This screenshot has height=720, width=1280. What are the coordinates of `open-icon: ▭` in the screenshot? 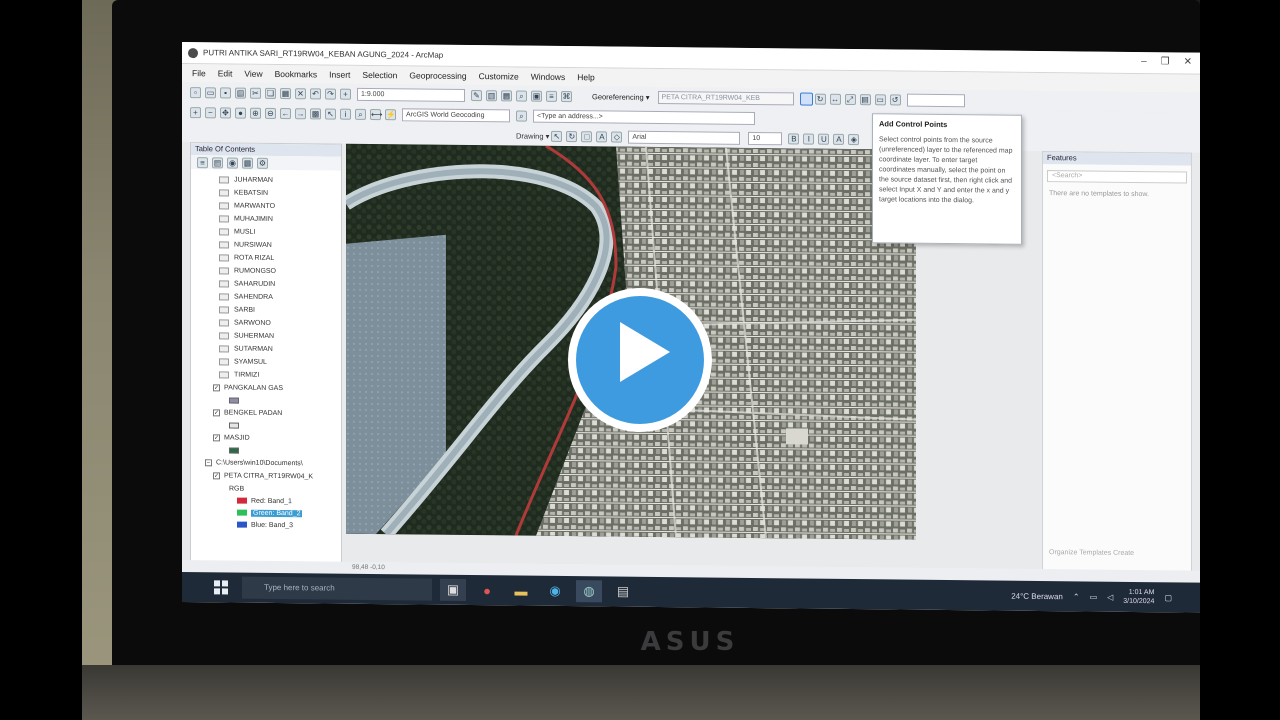 It's located at (210, 92).